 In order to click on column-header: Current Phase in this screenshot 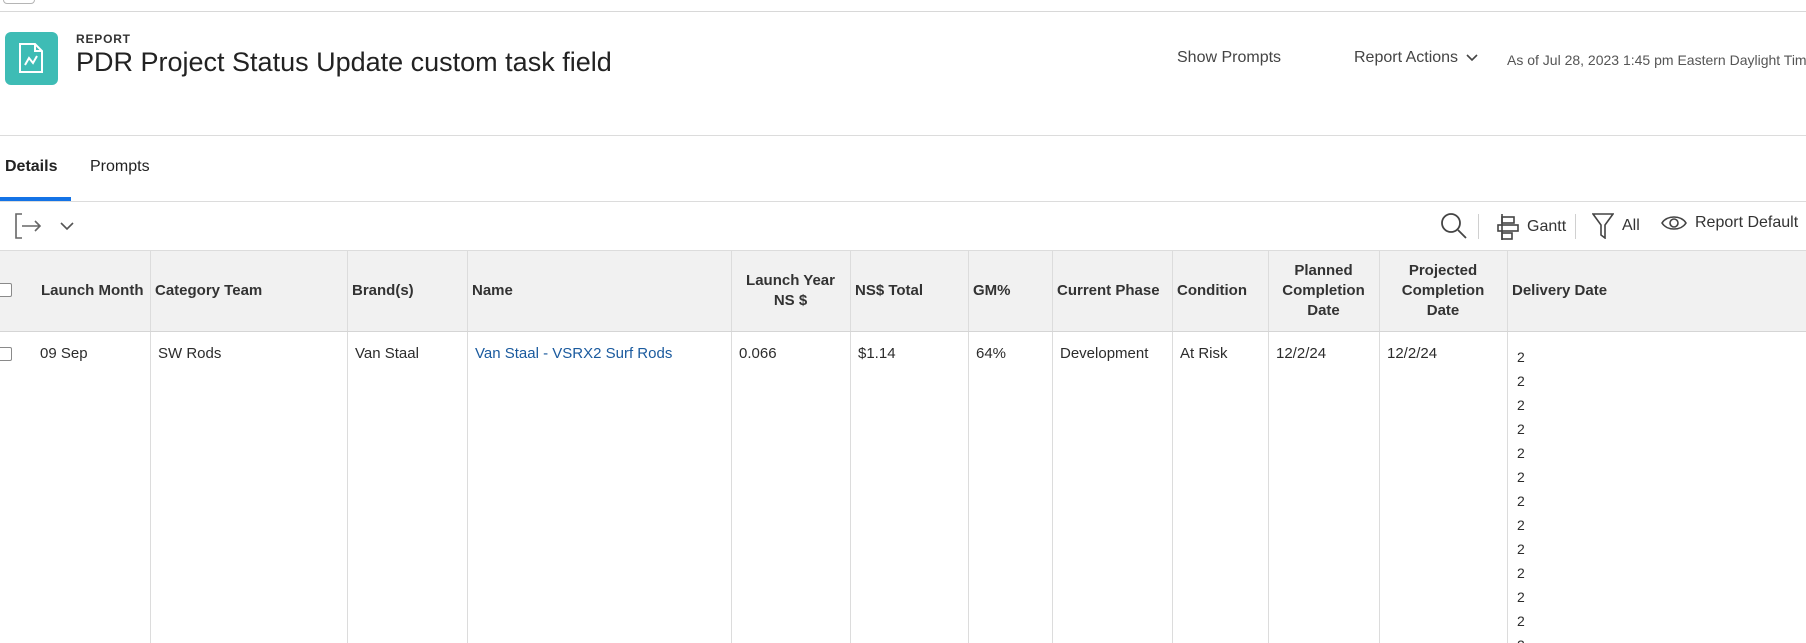, I will do `click(1111, 291)`.